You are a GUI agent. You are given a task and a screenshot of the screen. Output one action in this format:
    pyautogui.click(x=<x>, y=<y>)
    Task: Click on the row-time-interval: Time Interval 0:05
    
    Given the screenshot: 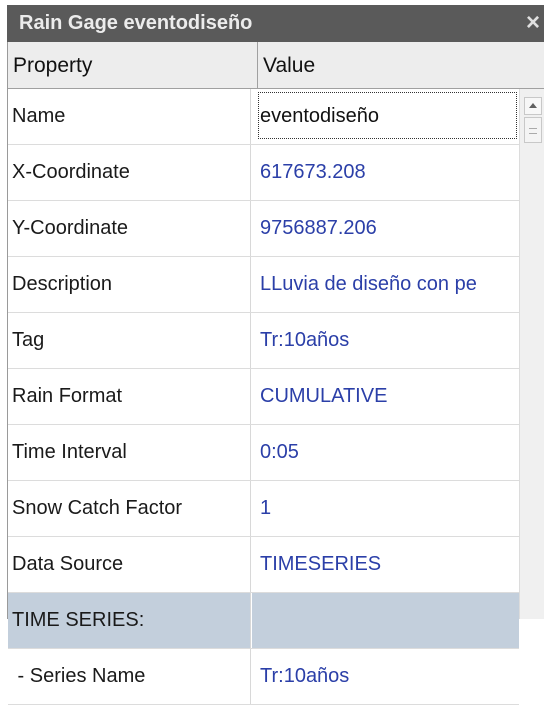 What is the action you would take?
    pyautogui.click(x=263, y=453)
    